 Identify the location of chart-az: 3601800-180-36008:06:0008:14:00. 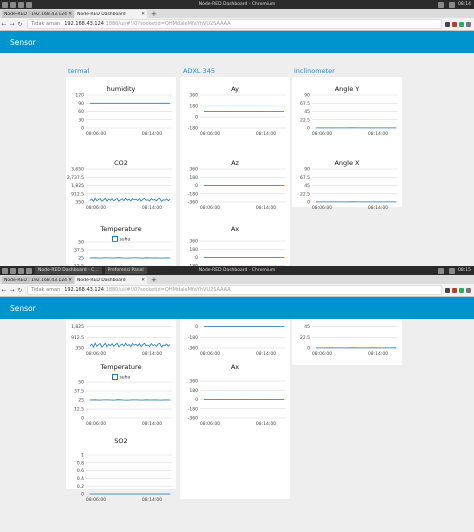
(235, 338).